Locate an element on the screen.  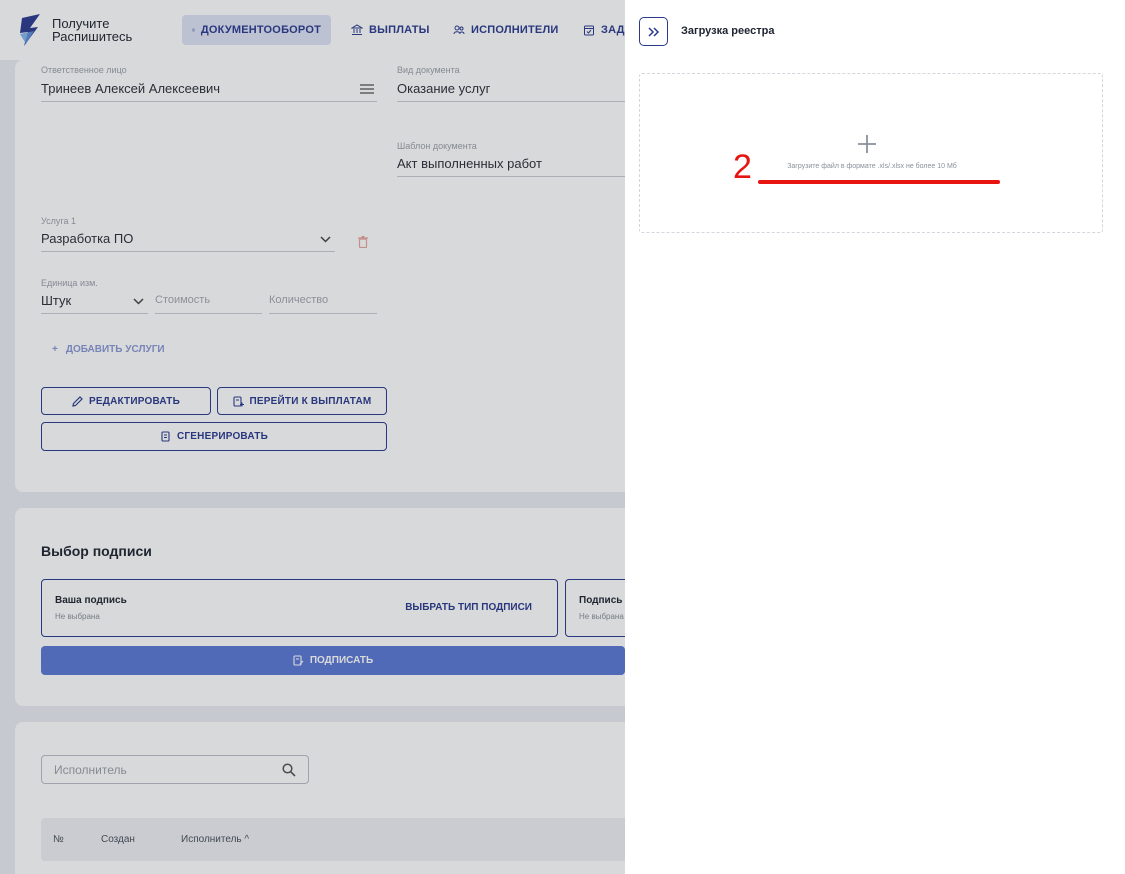
annotation-underline is located at coordinates (879, 182).